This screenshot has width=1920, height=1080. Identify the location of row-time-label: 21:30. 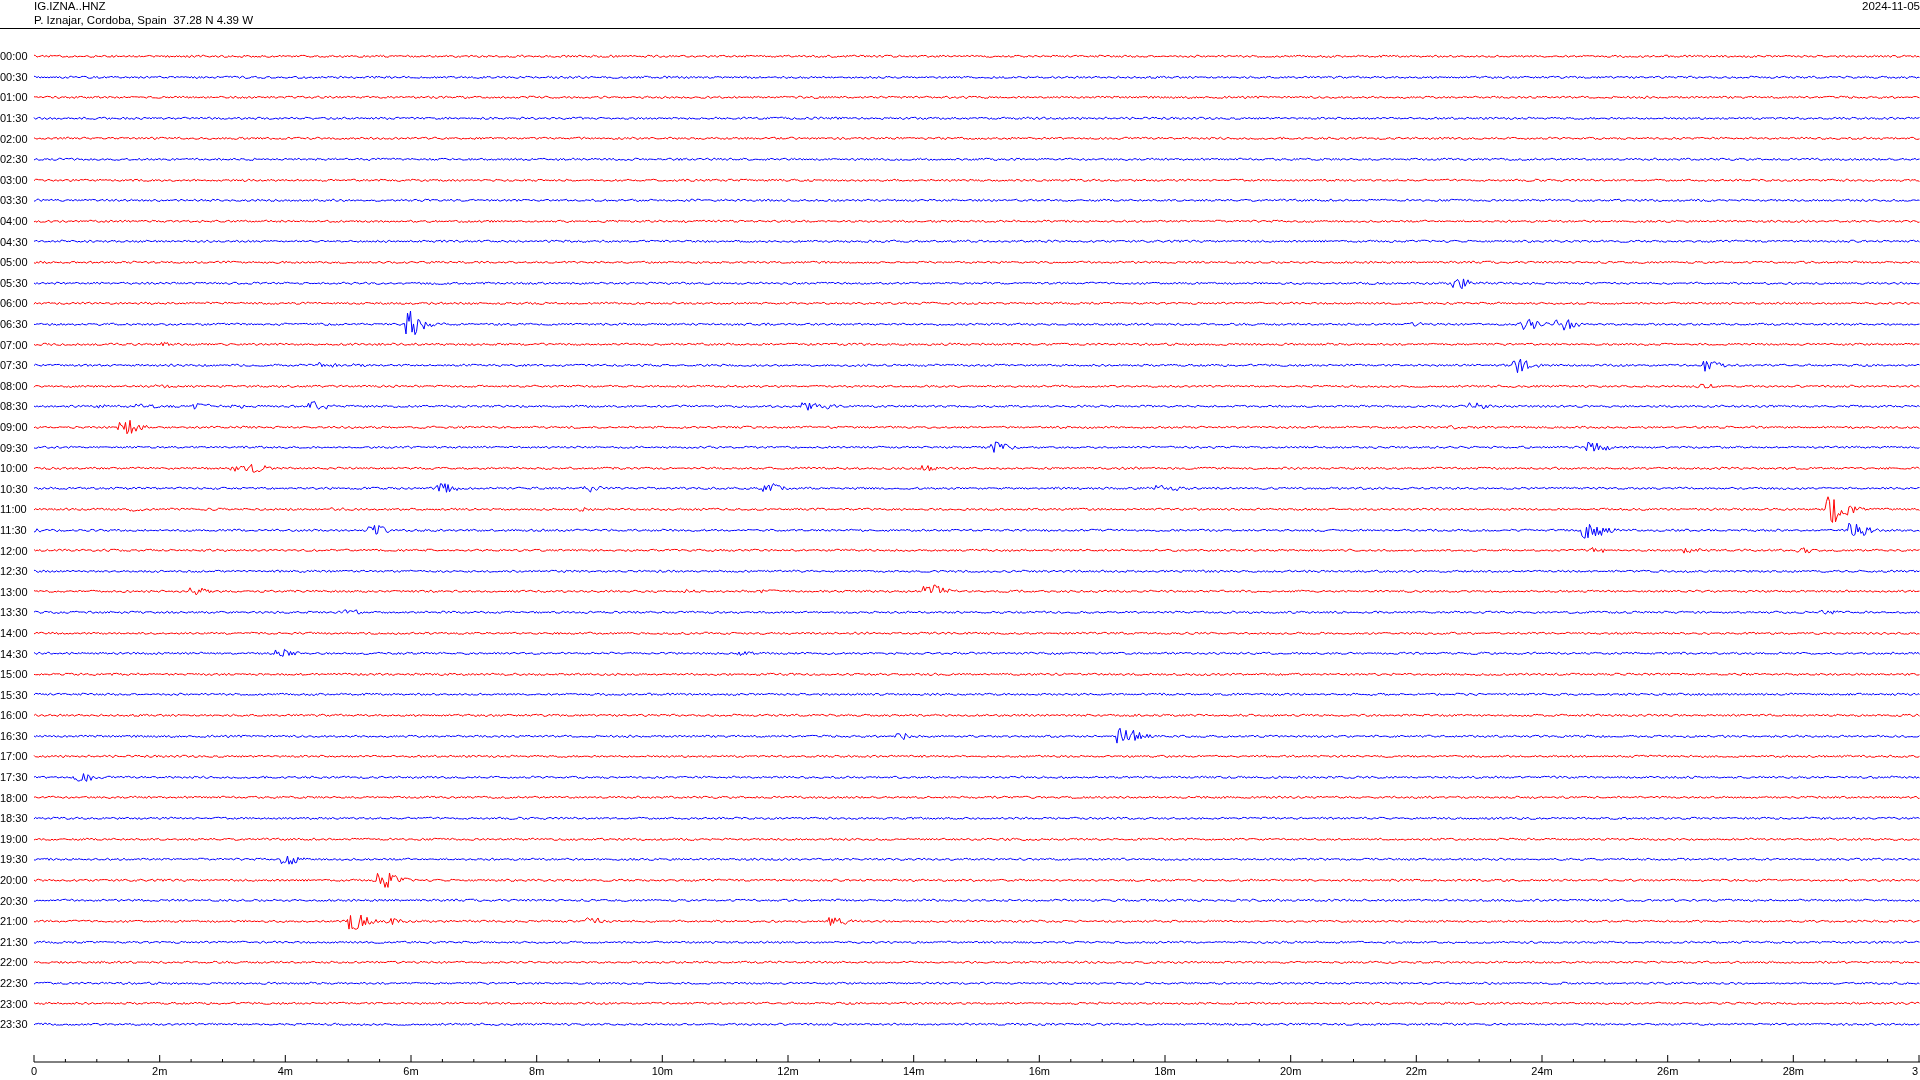
(14, 941).